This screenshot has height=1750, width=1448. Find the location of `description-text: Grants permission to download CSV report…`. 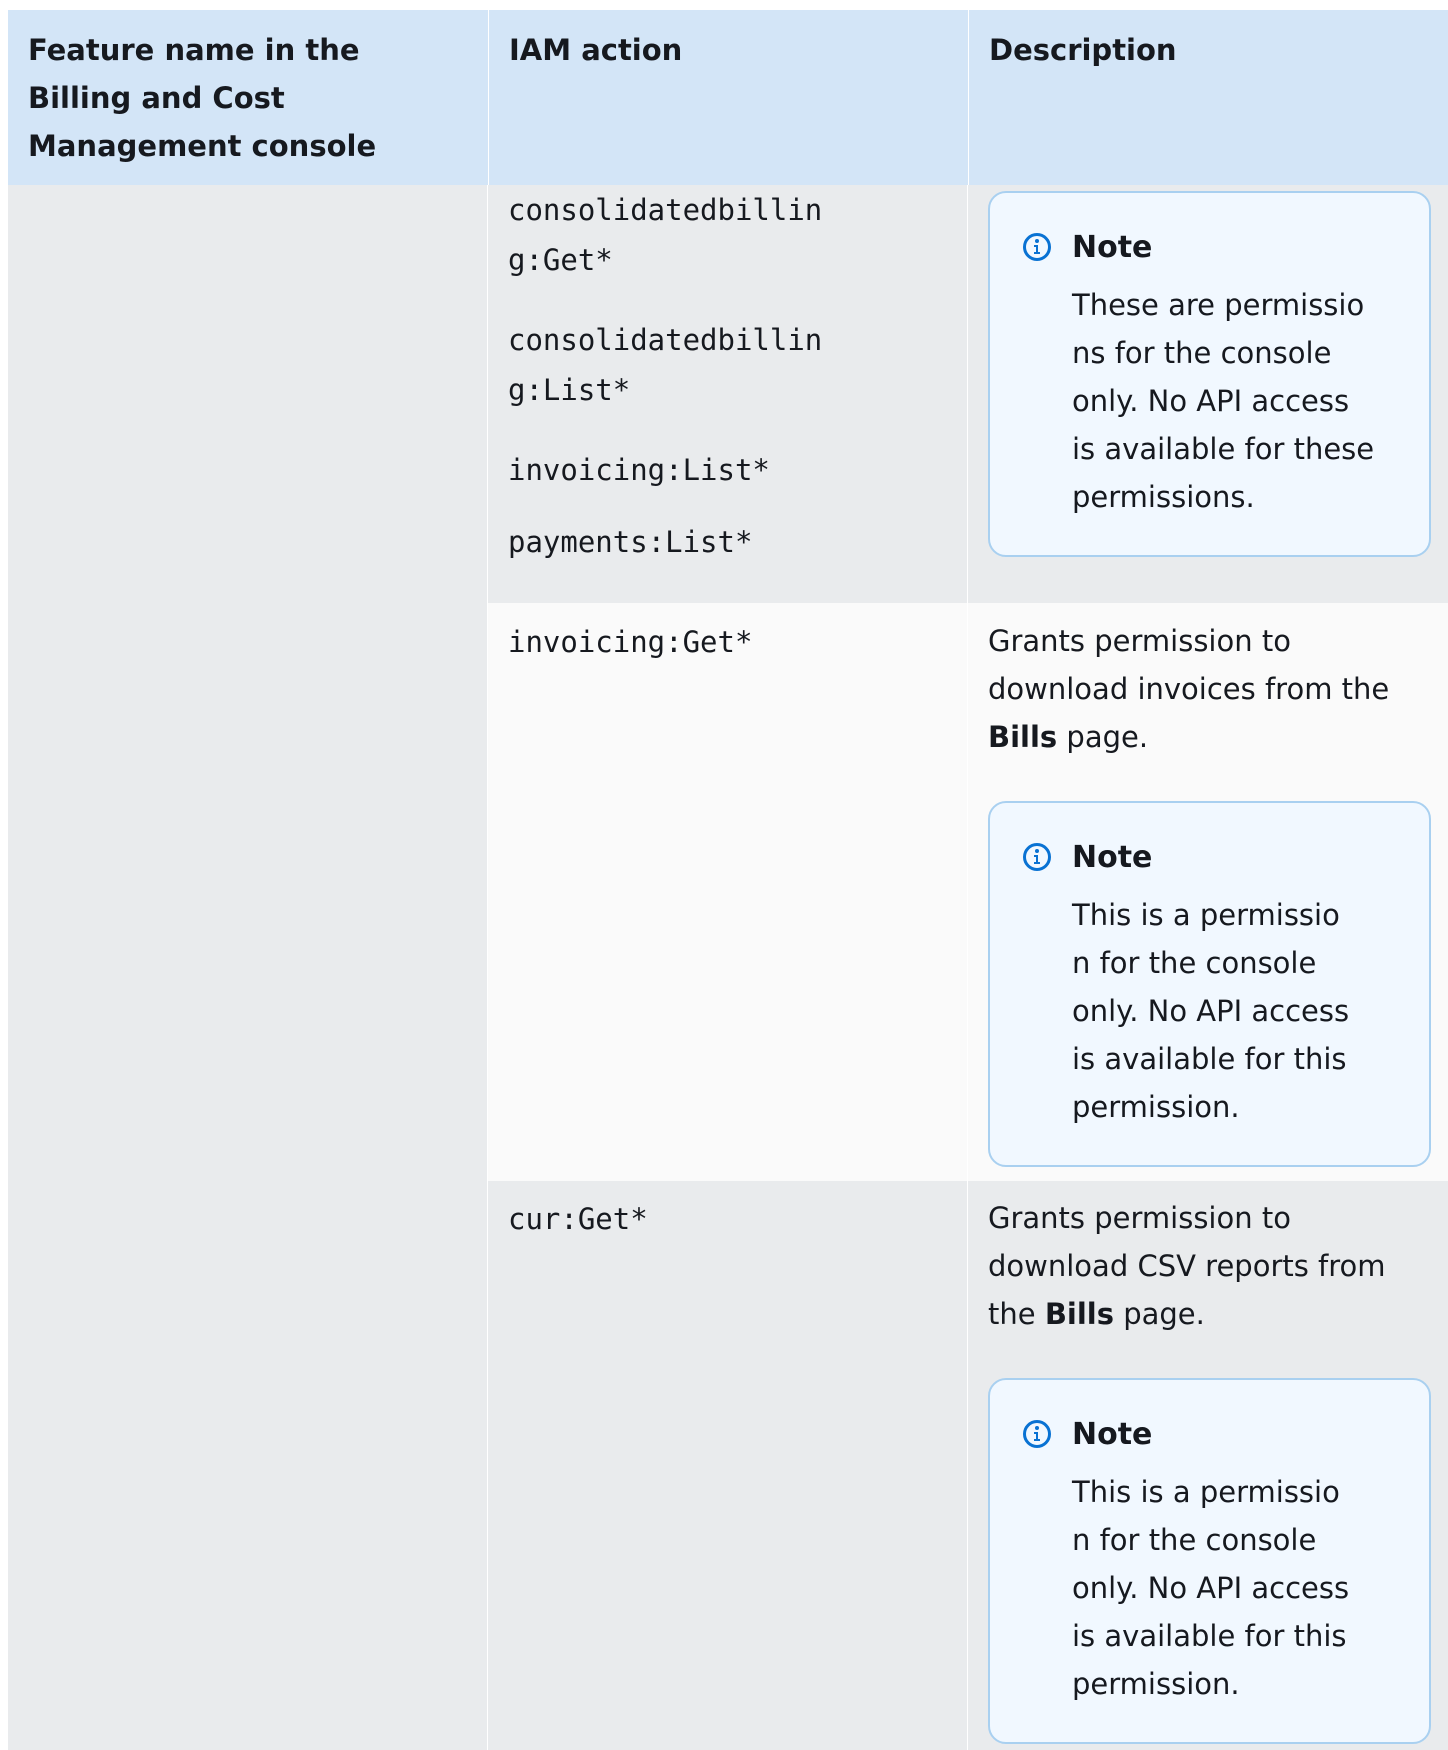

description-text: Grants permission to download CSV report… is located at coordinates (1187, 1266).